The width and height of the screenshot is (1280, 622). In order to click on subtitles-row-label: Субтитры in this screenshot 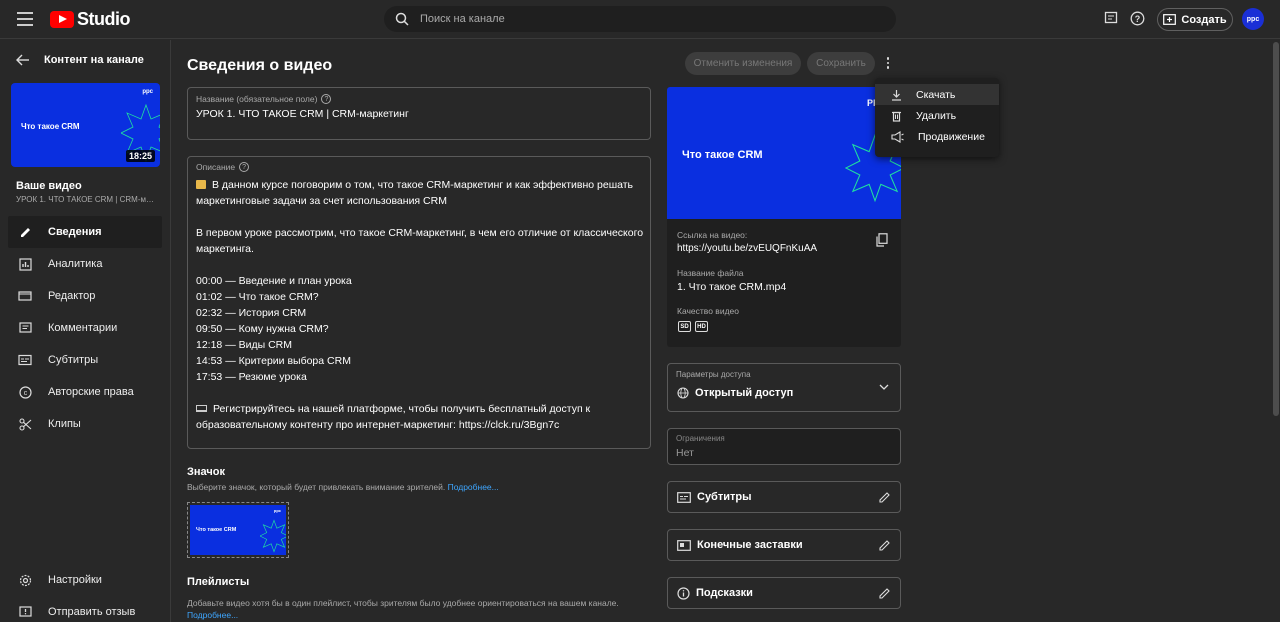, I will do `click(724, 497)`.